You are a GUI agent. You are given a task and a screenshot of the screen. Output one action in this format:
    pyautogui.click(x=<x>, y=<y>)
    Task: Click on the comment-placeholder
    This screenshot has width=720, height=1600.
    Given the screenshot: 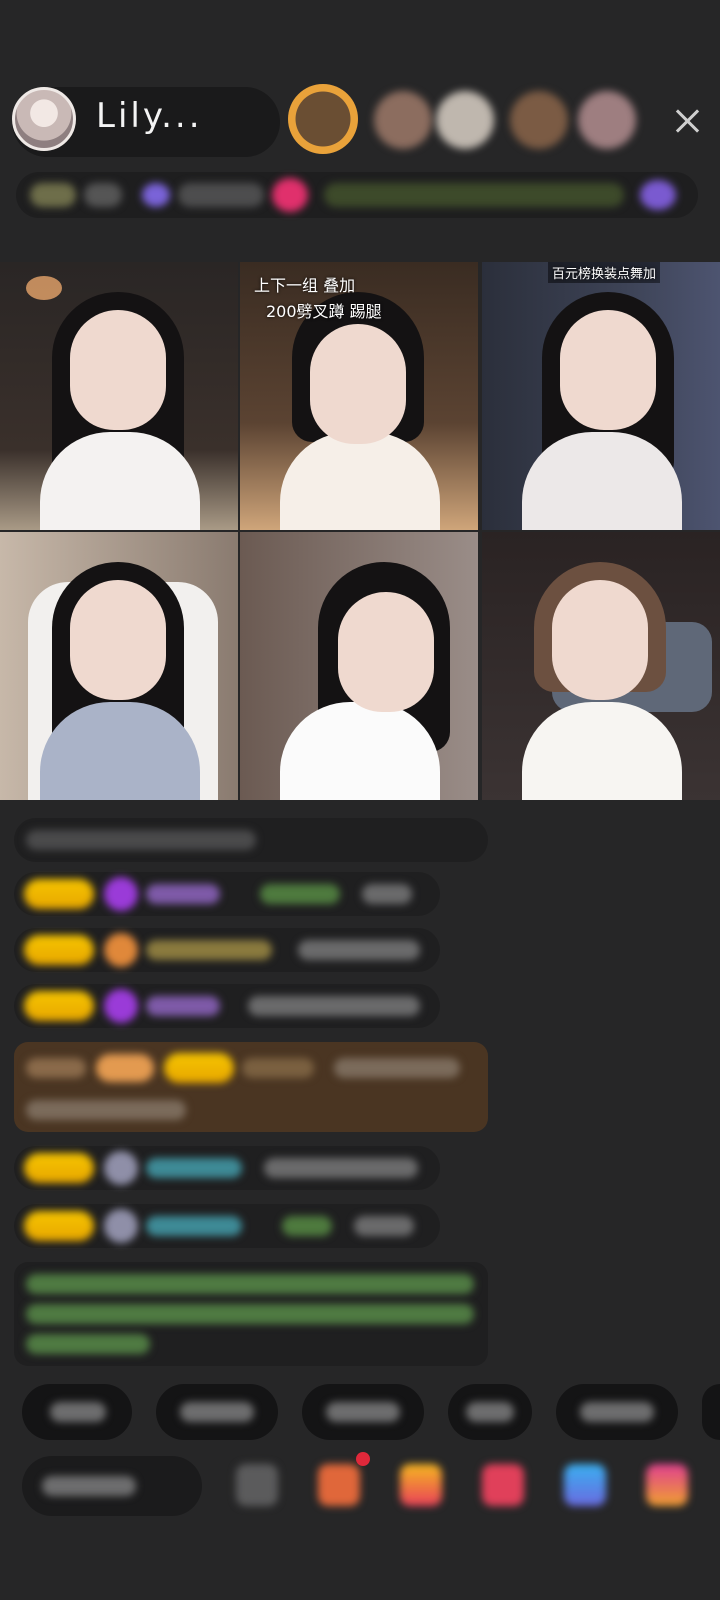 What is the action you would take?
    pyautogui.click(x=89, y=1486)
    